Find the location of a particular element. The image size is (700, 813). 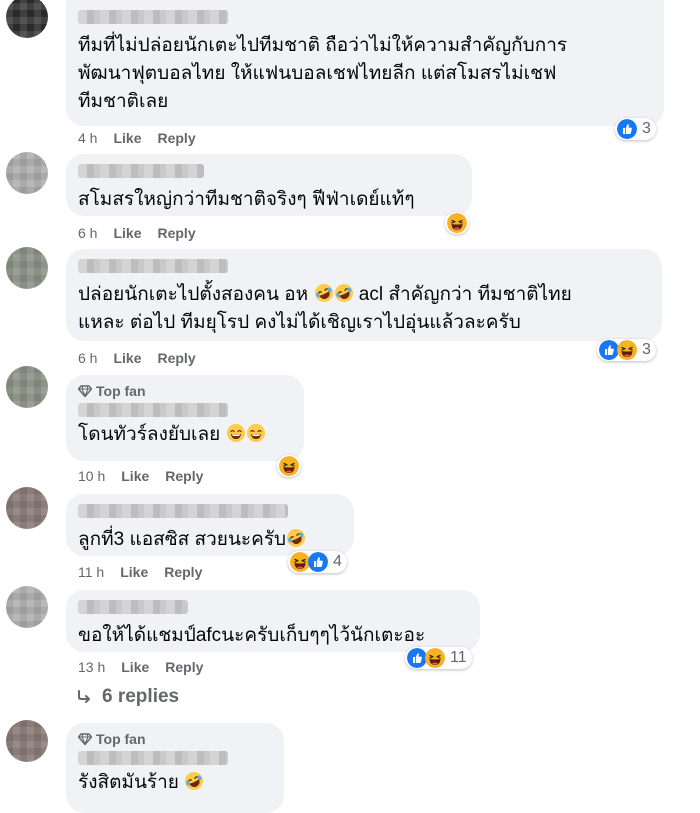

comment-actions: 4 h Like Reply is located at coordinates (137, 138).